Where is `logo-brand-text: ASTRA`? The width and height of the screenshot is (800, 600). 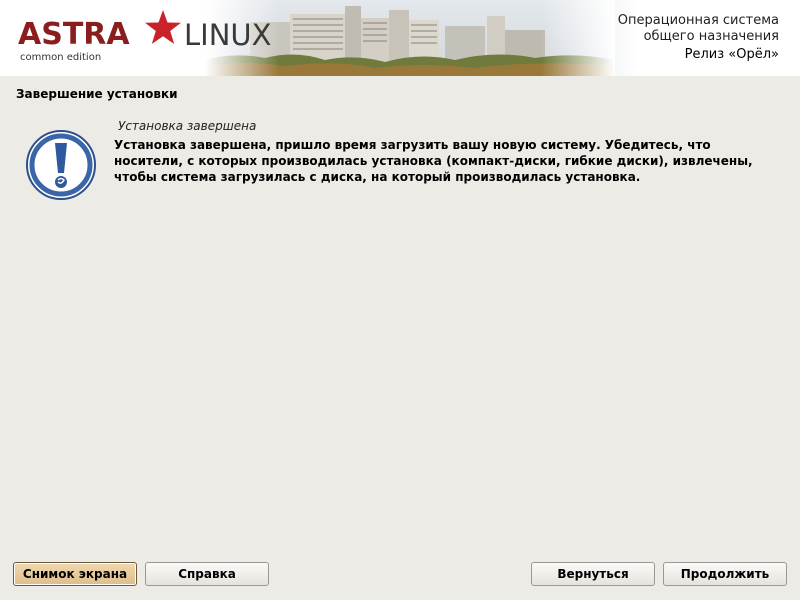 logo-brand-text: ASTRA is located at coordinates (74, 34).